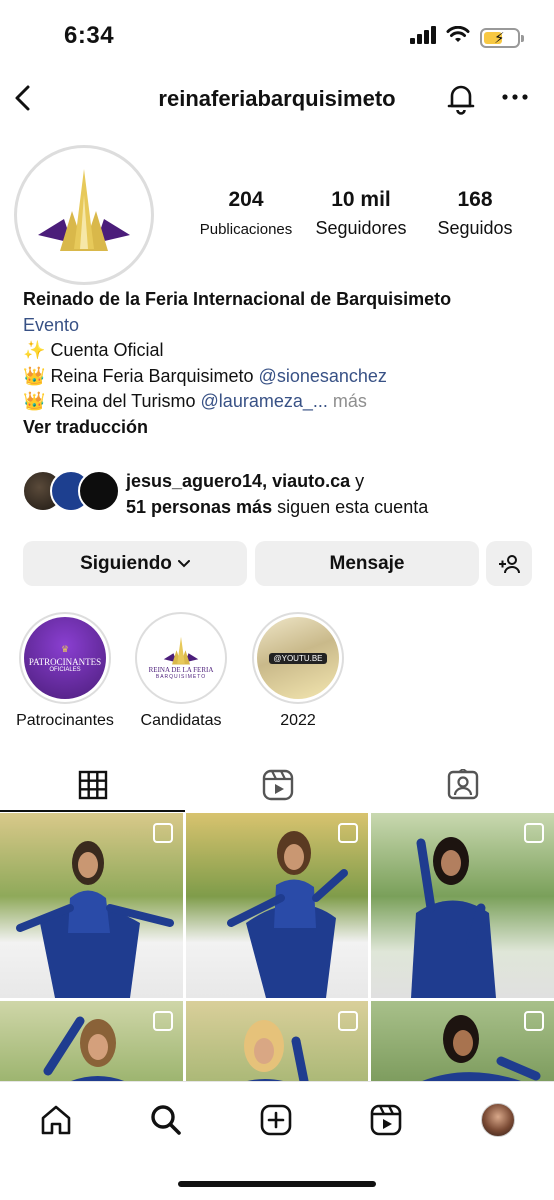 The image size is (554, 1200). Describe the element at coordinates (71, 491) in the screenshot. I see `mutual-followers-avatars` at that location.